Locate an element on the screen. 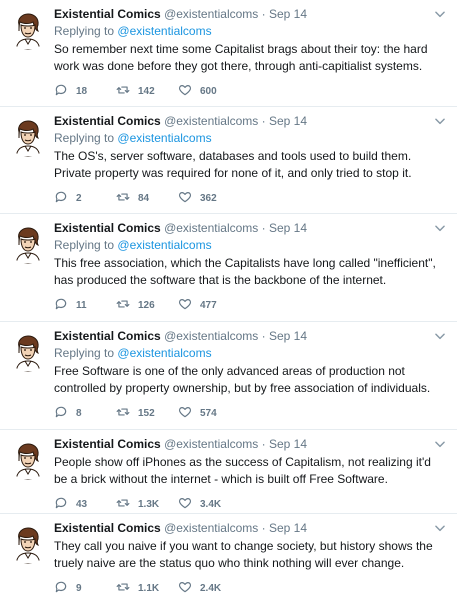  retweet-button: 152 is located at coordinates (144, 413).